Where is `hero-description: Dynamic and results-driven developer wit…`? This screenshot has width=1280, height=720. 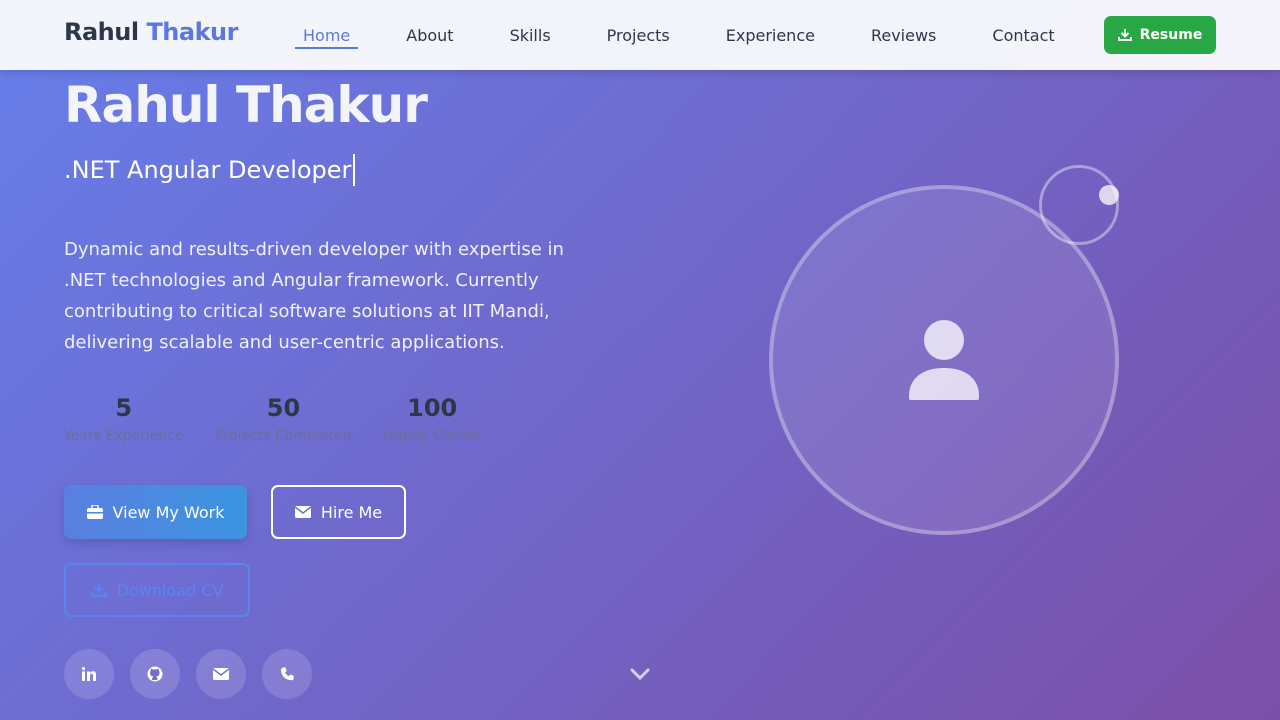 hero-description: Dynamic and results-driven developer wit… is located at coordinates (314, 296).